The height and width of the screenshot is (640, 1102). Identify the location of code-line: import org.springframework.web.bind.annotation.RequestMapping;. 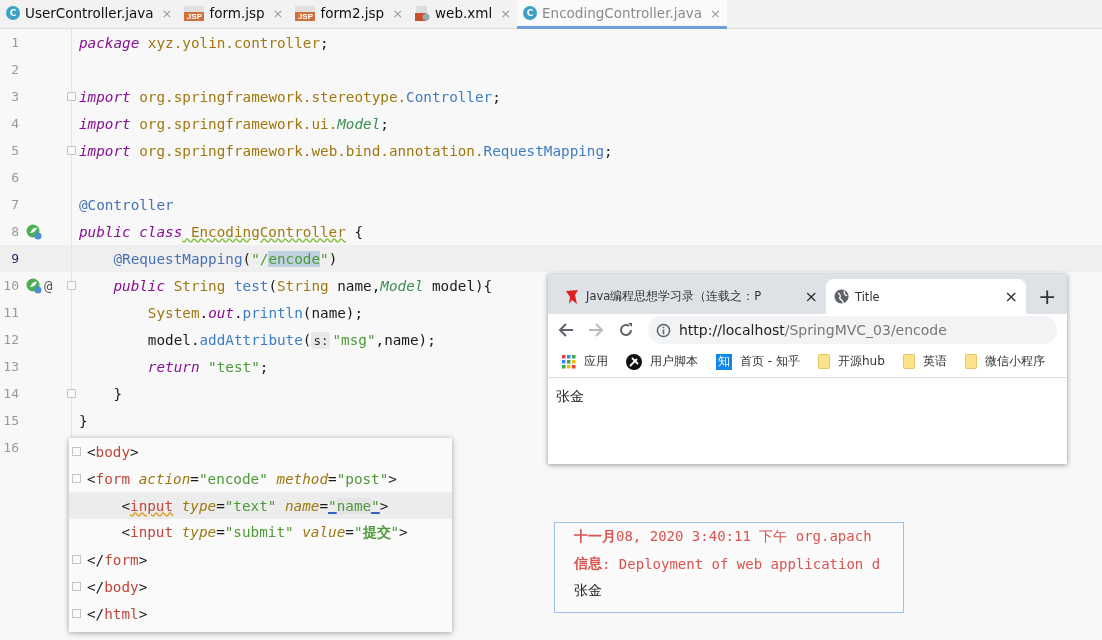
(345, 150).